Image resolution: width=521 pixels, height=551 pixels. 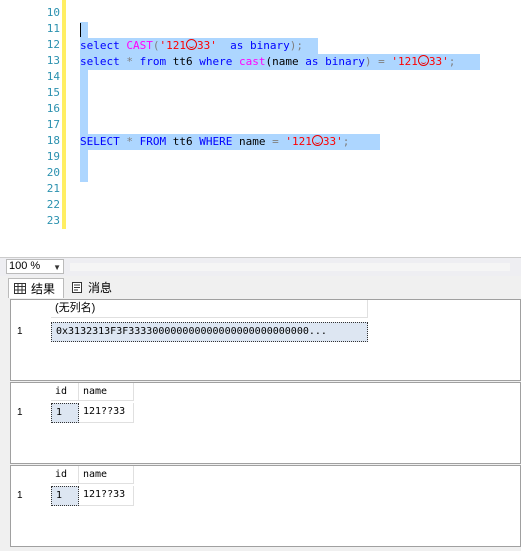 I want to click on message-icon, so click(x=77, y=287).